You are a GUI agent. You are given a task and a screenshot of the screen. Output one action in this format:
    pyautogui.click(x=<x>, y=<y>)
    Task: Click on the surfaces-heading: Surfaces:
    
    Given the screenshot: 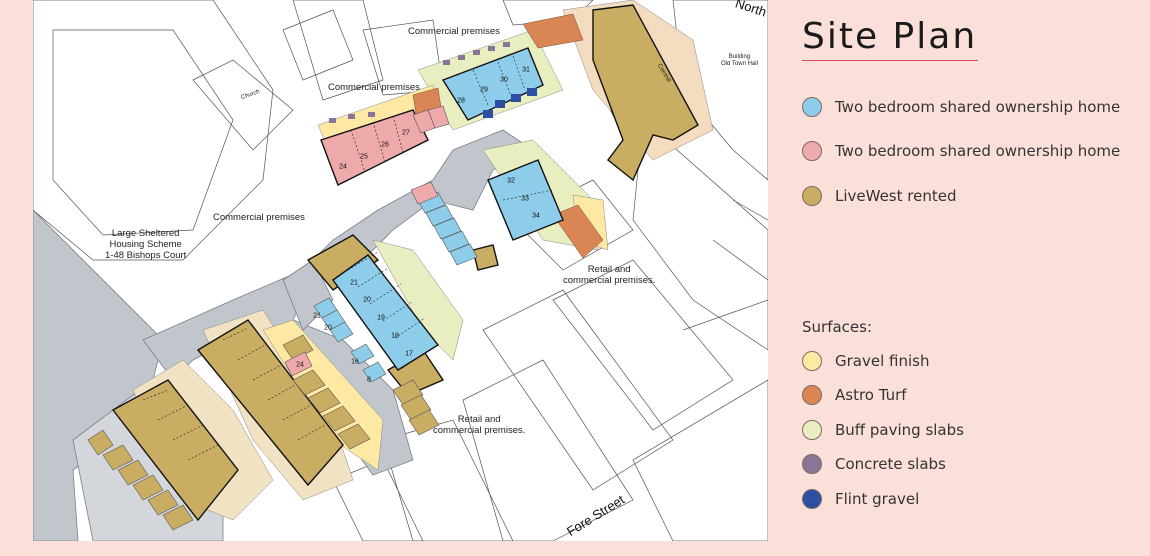 What is the action you would take?
    pyautogui.click(x=837, y=327)
    